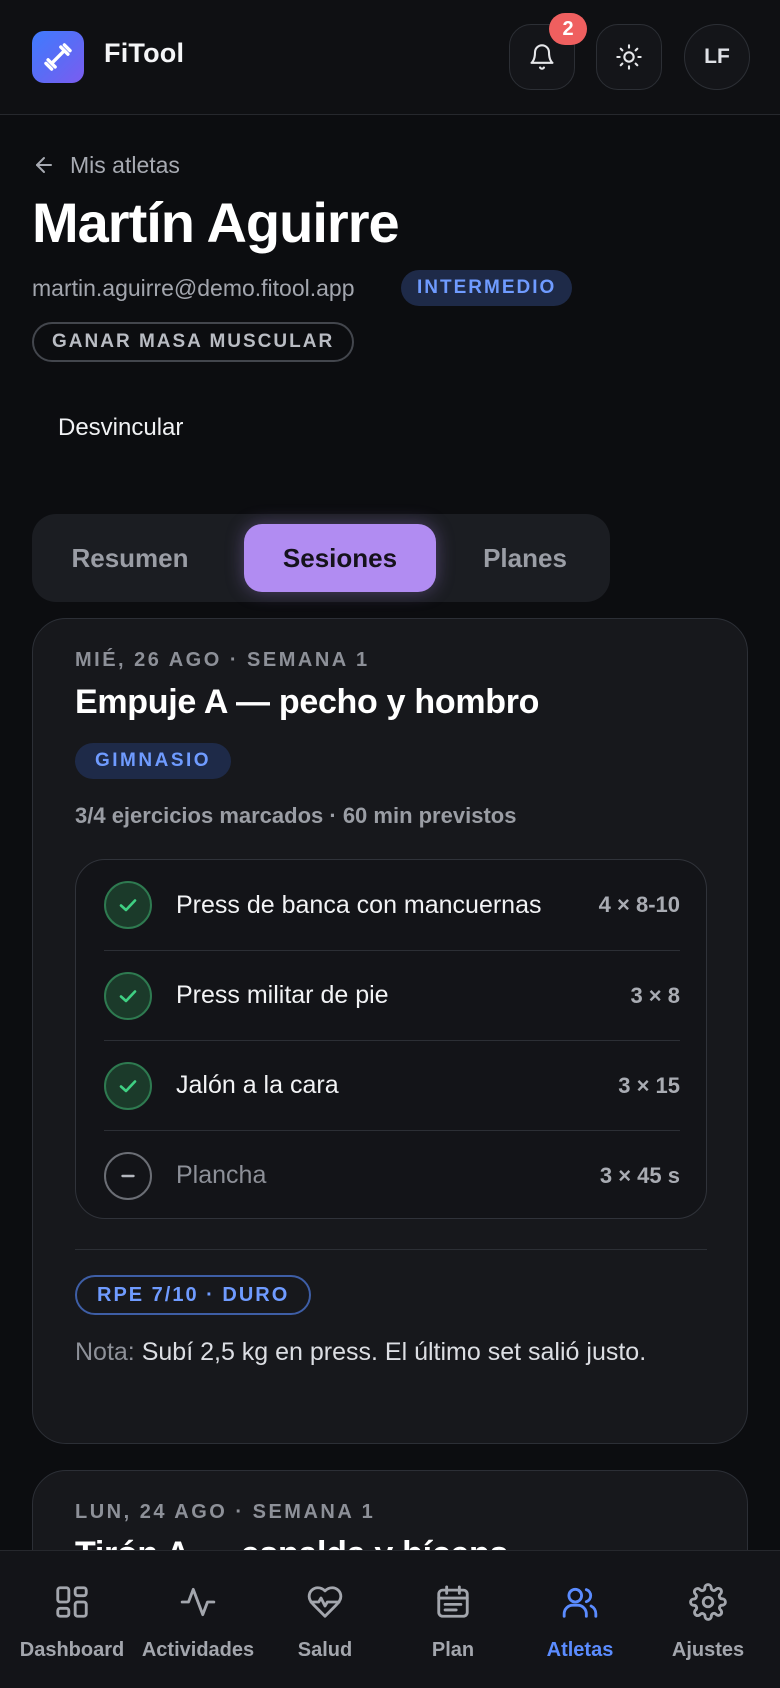 This screenshot has height=1688, width=780. What do you see at coordinates (221, 1175) in the screenshot?
I see `exercise-name: Plancha` at bounding box center [221, 1175].